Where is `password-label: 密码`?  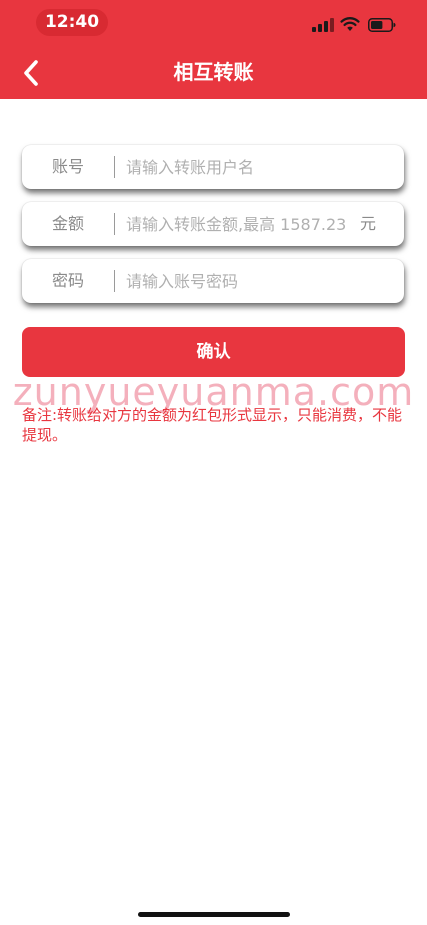 password-label: 密码 is located at coordinates (67, 280).